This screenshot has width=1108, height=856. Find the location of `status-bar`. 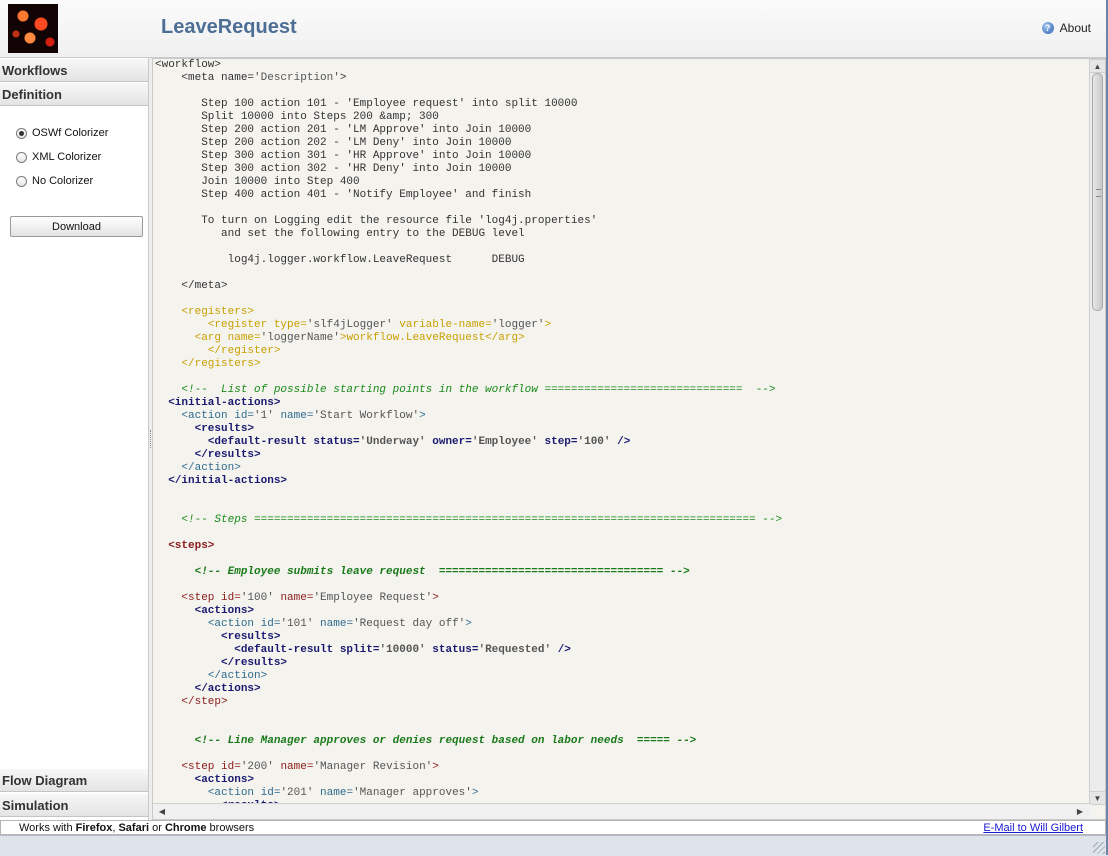

status-bar is located at coordinates (554, 845).